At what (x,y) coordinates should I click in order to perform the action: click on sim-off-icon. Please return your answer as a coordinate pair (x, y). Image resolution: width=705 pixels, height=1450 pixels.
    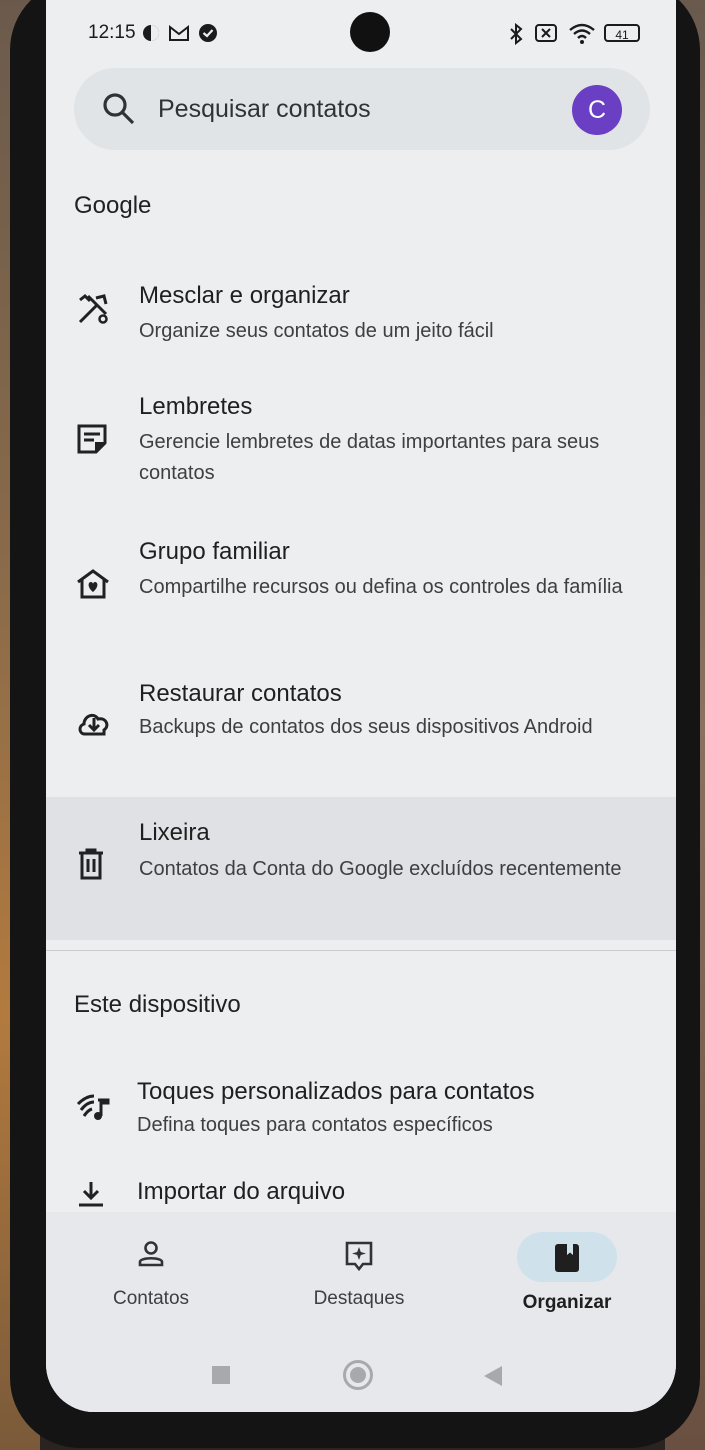
    Looking at the image, I should click on (546, 33).